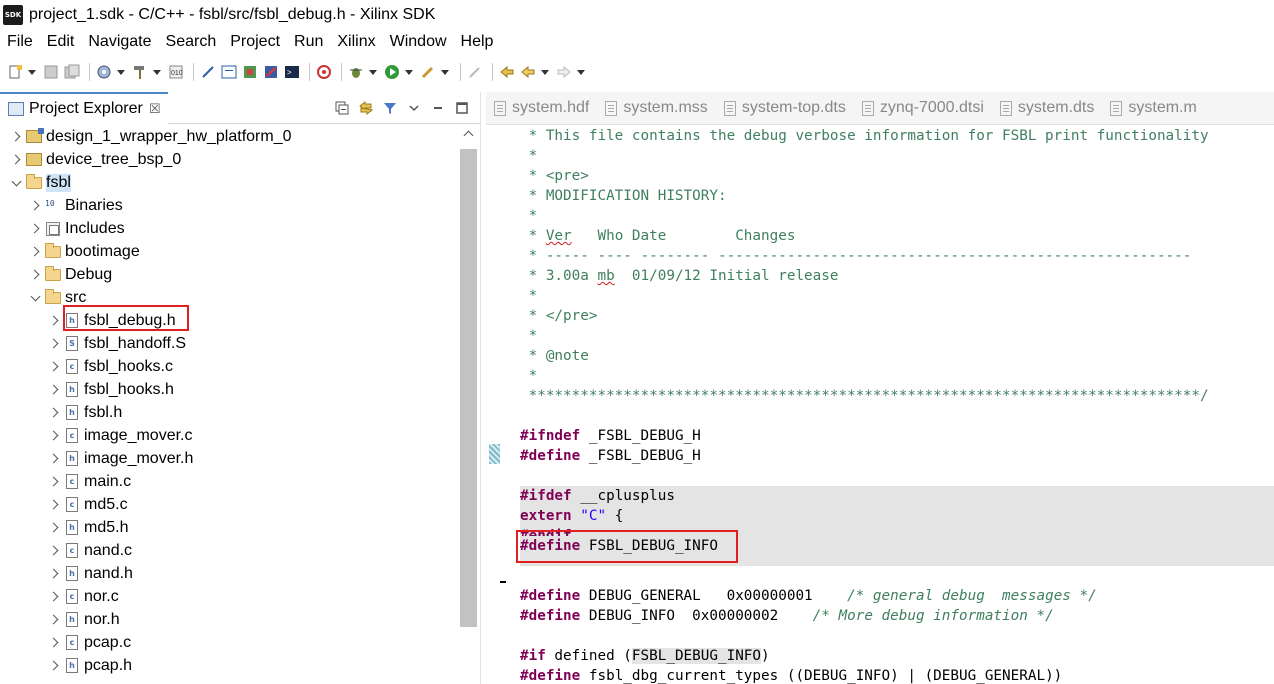 This screenshot has width=1274, height=684. Describe the element at coordinates (390, 108) in the screenshot. I see `filter-icon` at that location.